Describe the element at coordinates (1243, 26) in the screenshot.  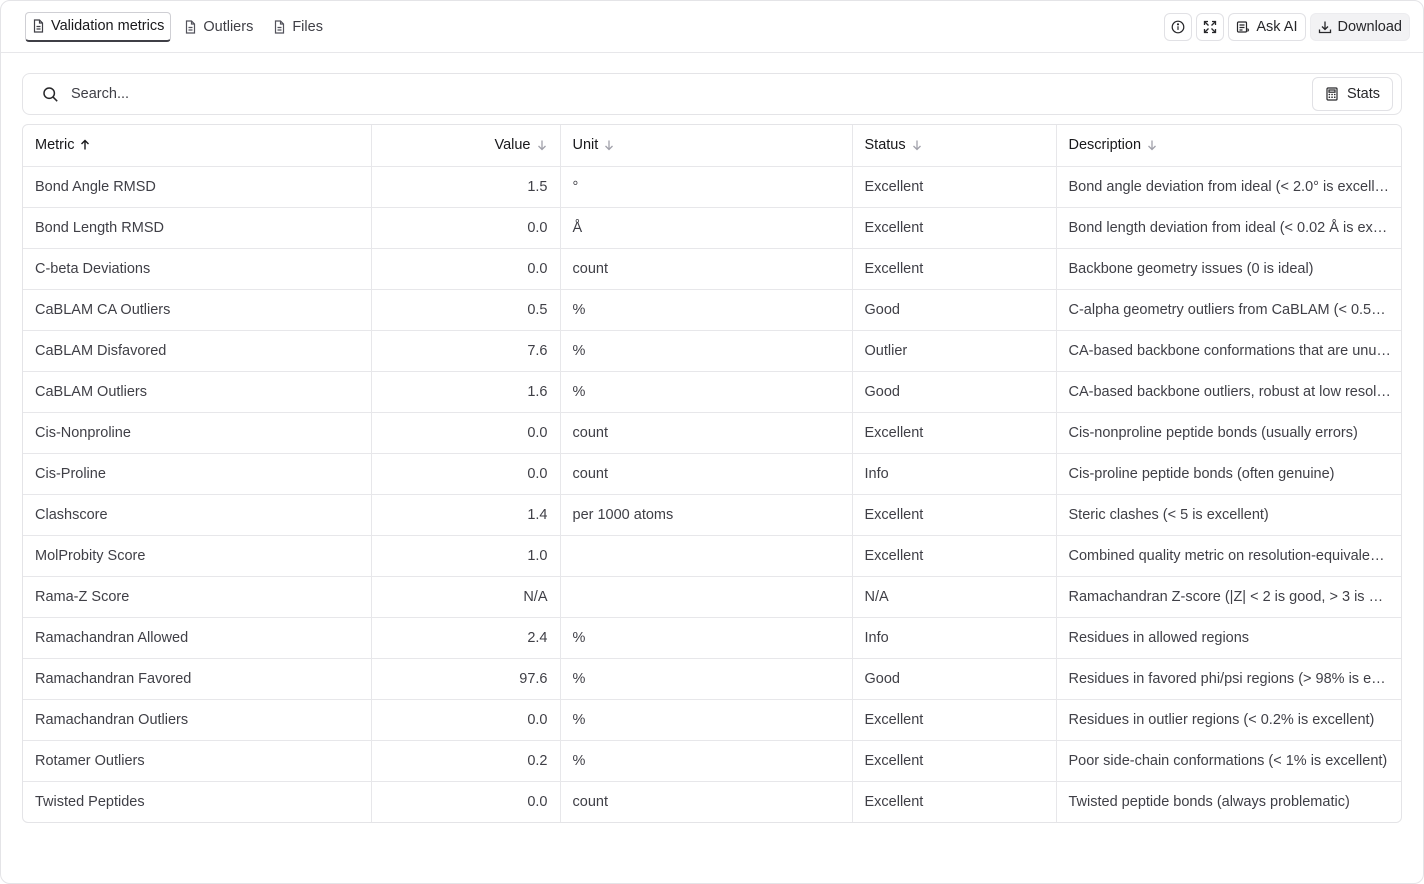
I see `ai-sparkle-icon` at that location.